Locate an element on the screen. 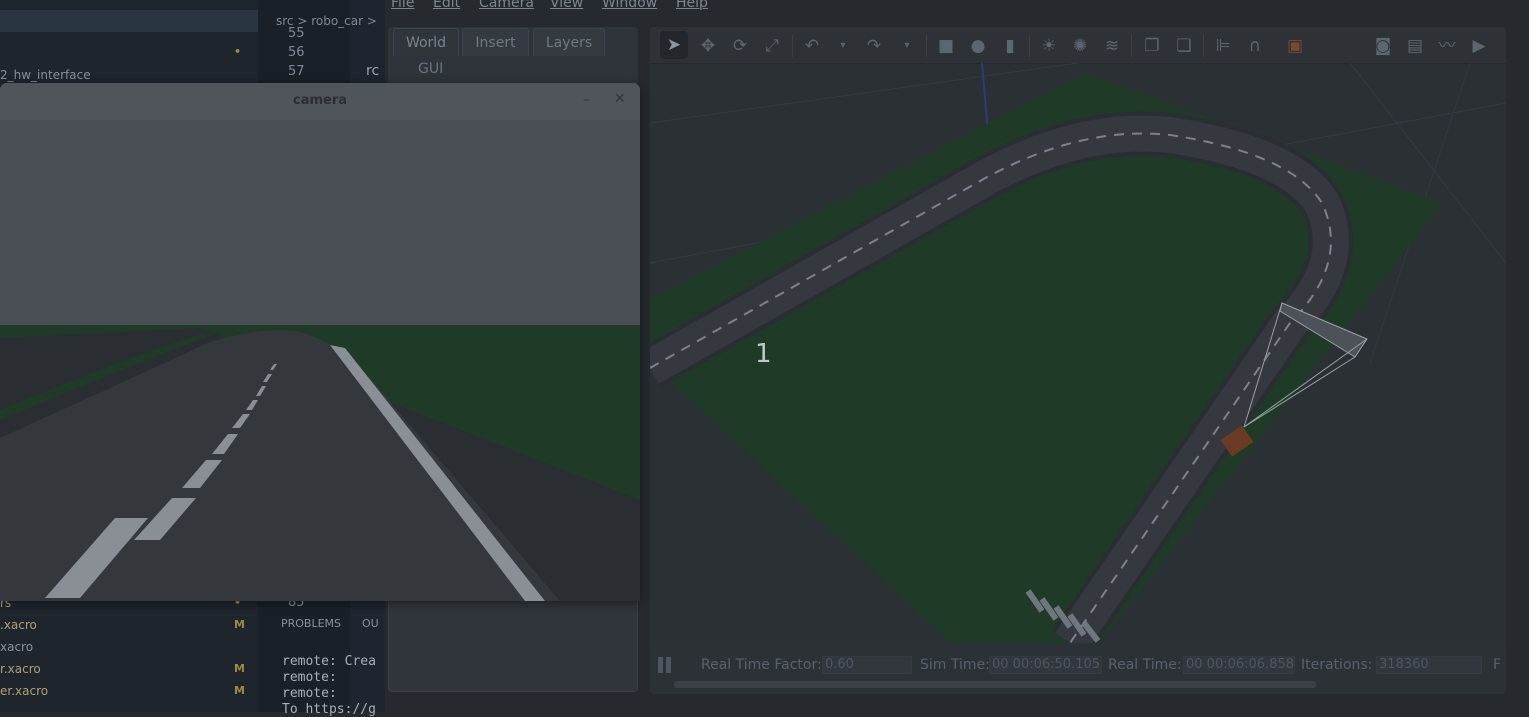  snap-icon: ∩ is located at coordinates (1255, 46).